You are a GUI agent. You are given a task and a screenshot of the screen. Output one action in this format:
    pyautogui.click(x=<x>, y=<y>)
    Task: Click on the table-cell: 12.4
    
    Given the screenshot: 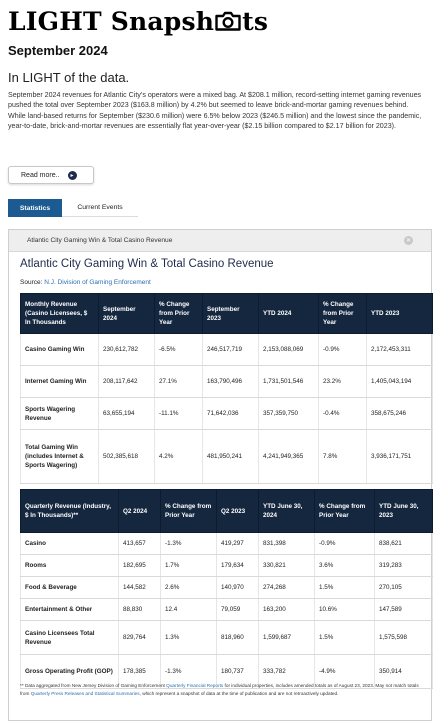 What is the action you would take?
    pyautogui.click(x=188, y=609)
    